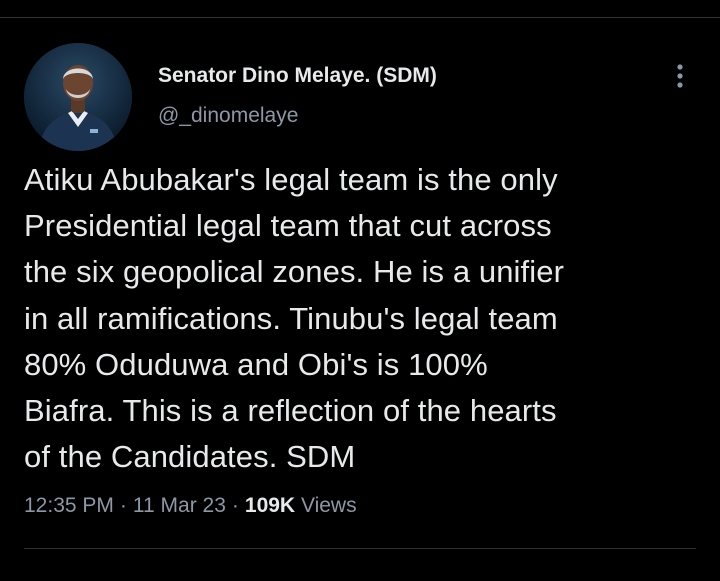 Image resolution: width=720 pixels, height=581 pixels. What do you see at coordinates (297, 76) in the screenshot?
I see `author-display-name: Senator Dino Melaye. (SDM)` at bounding box center [297, 76].